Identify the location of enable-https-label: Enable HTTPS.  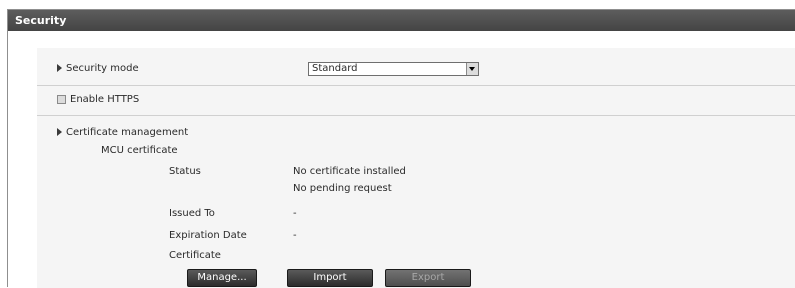
(105, 99).